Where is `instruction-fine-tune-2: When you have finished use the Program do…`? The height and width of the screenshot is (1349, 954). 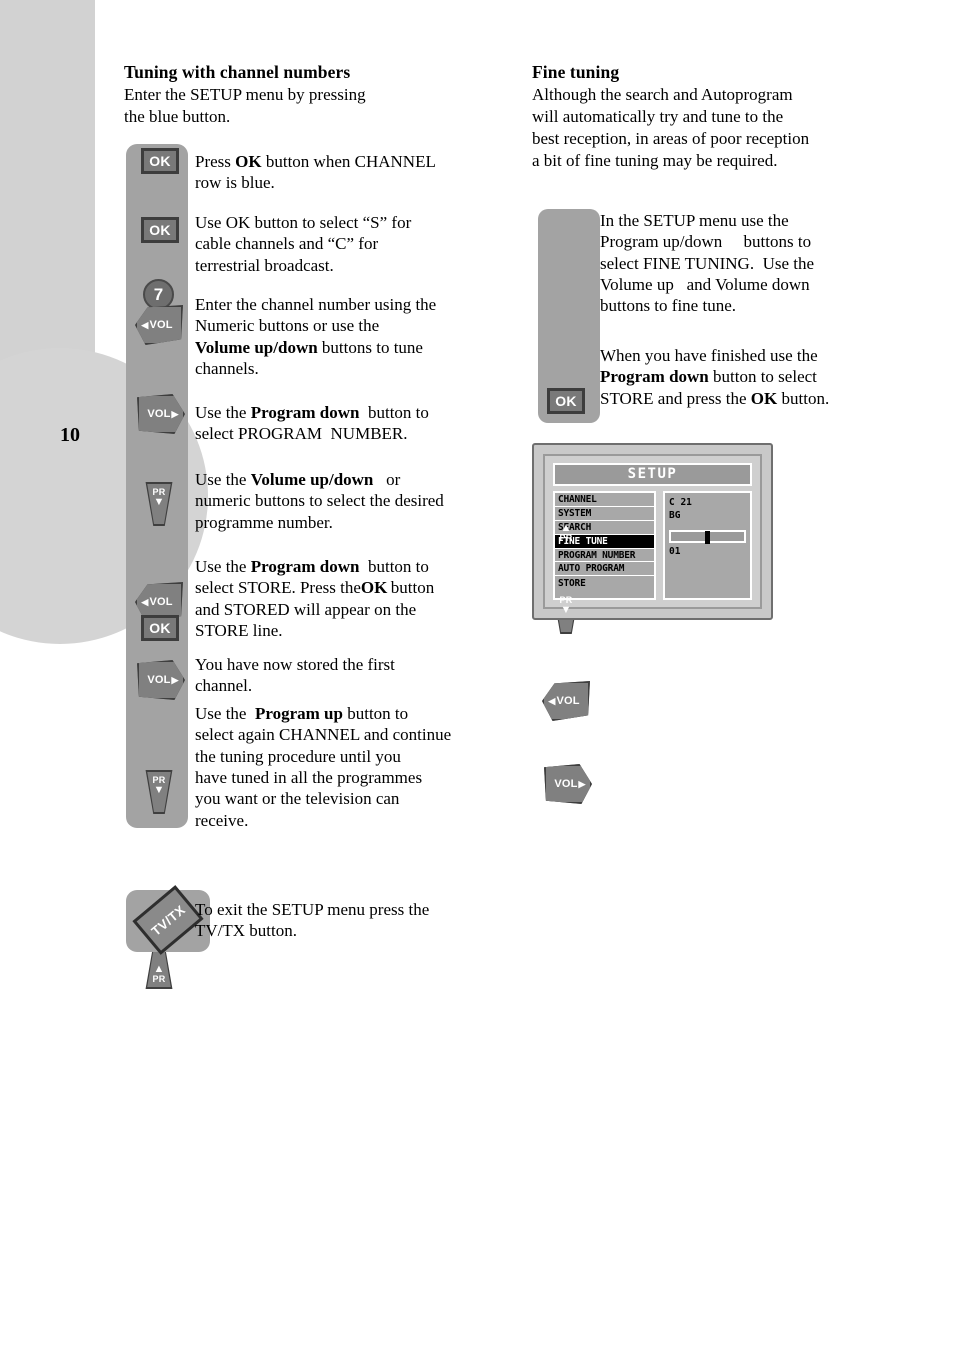
instruction-fine-tune-2: When you have finished use the Program do… is located at coordinates (715, 377).